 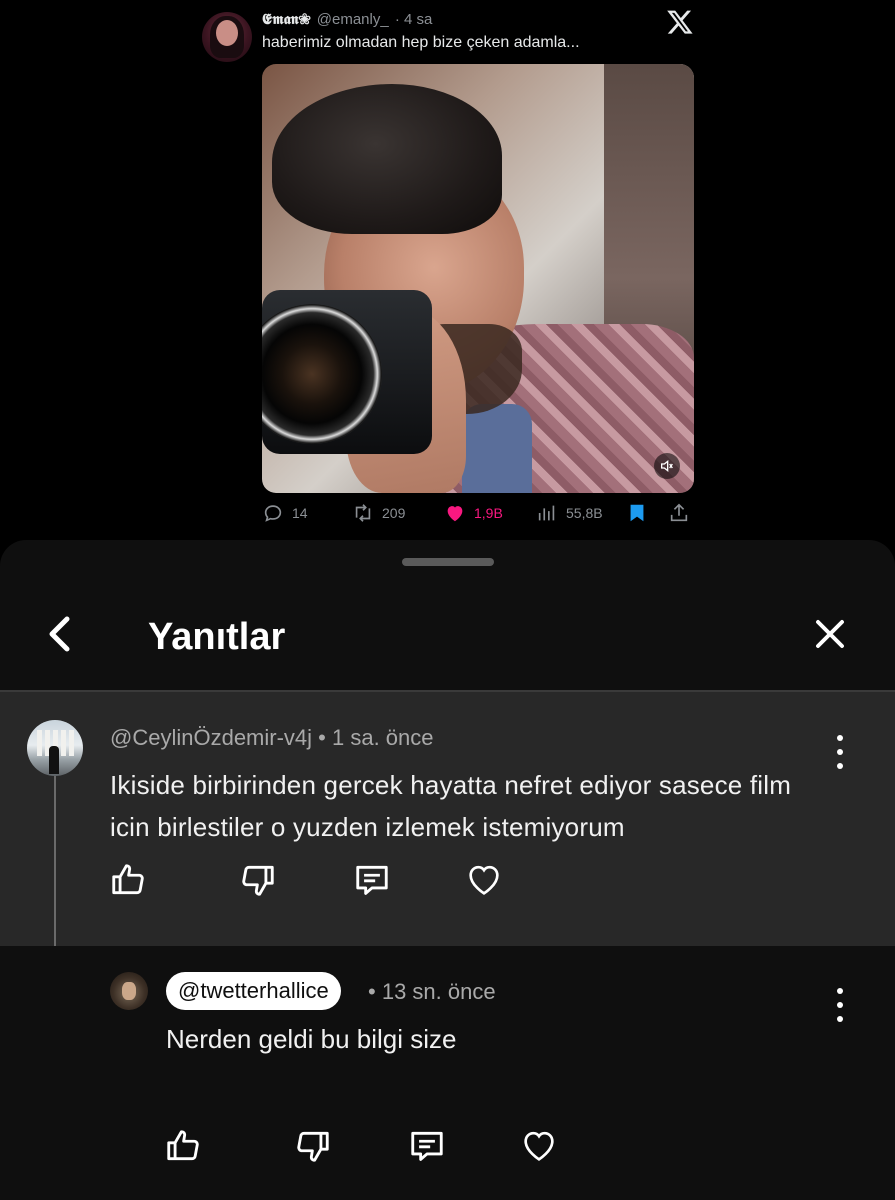 What do you see at coordinates (488, 513) in the screenshot?
I see `like-count: 1,9B` at bounding box center [488, 513].